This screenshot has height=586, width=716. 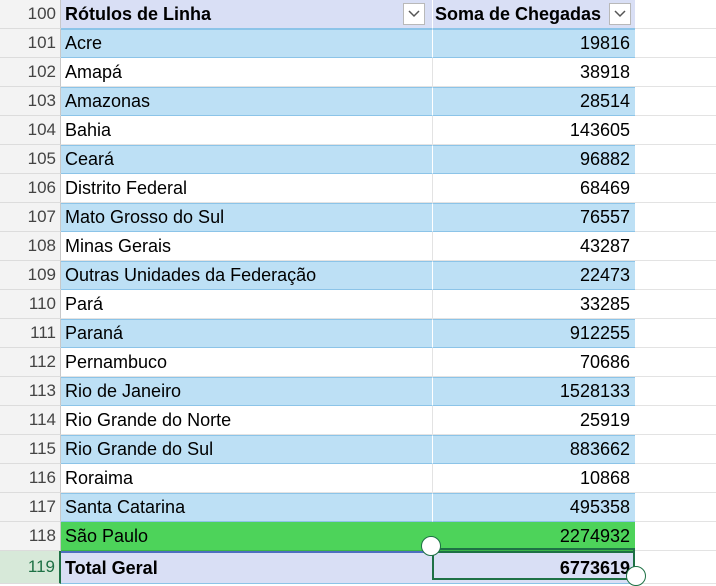 What do you see at coordinates (138, 13) in the screenshot?
I see `row-labels-header-label: Rótulos de Linha` at bounding box center [138, 13].